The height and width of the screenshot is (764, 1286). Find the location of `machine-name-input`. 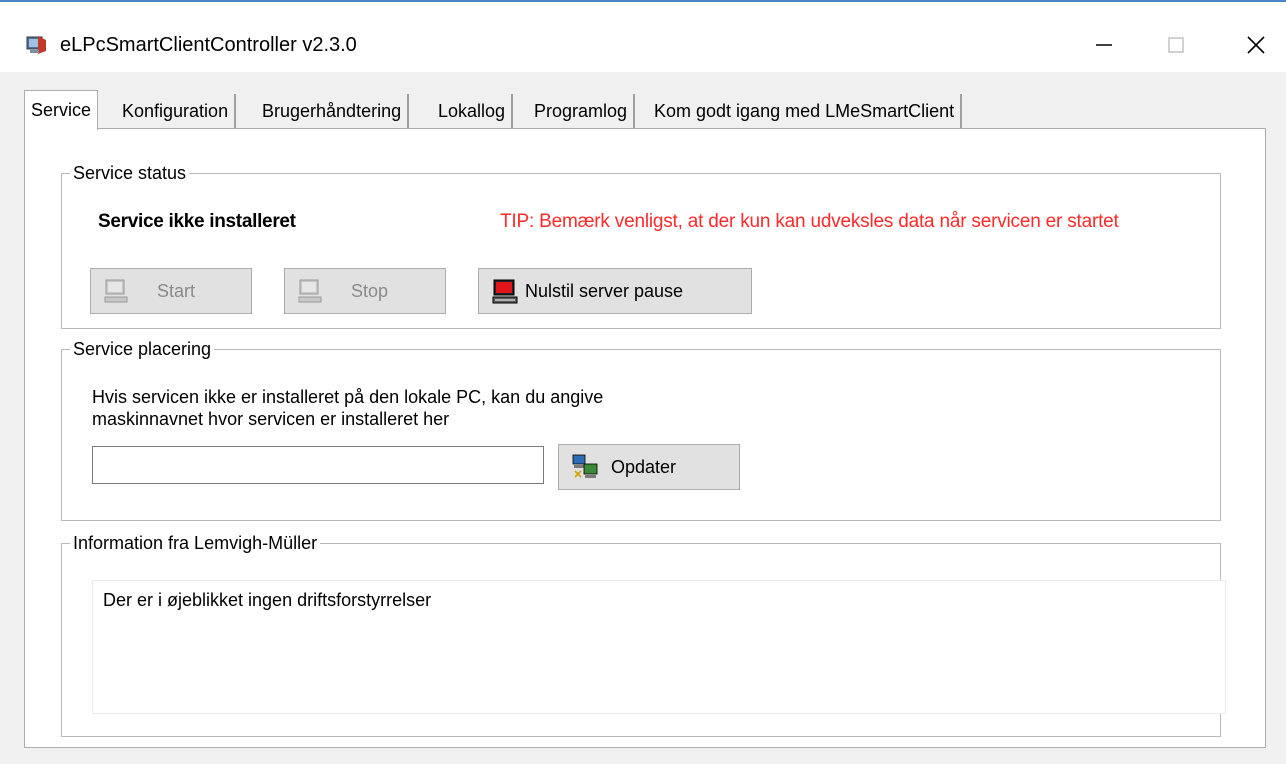

machine-name-input is located at coordinates (318, 465).